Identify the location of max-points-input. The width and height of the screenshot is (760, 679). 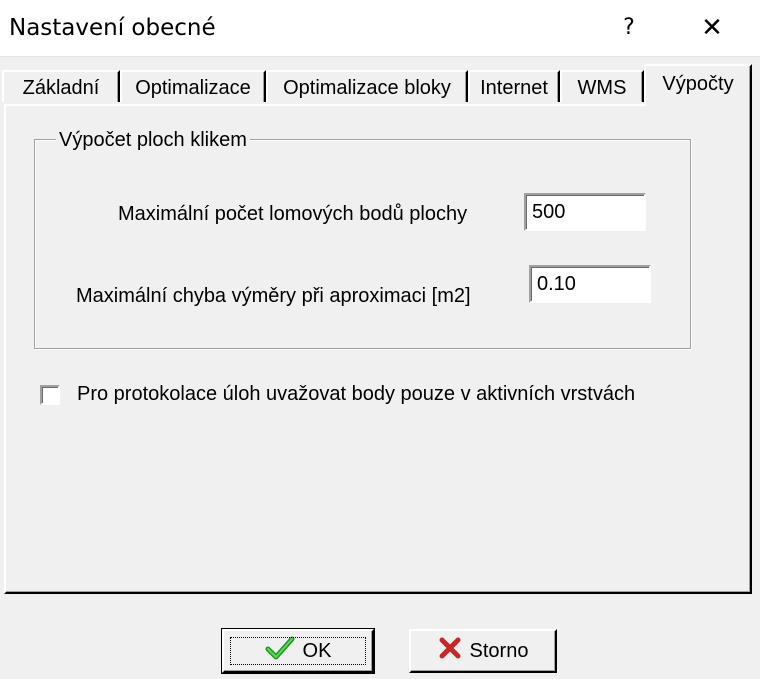
(585, 212).